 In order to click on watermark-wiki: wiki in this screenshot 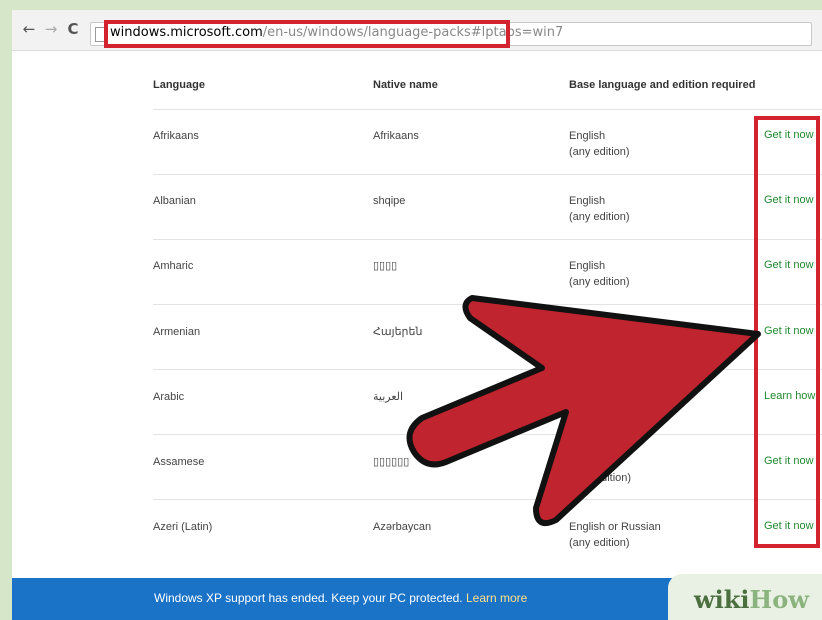, I will do `click(722, 599)`.